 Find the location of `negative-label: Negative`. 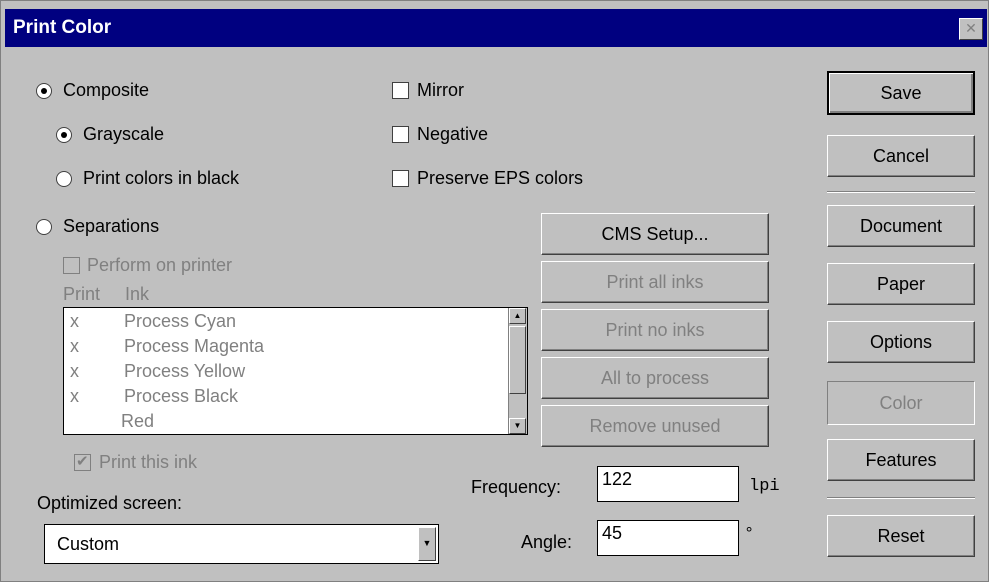

negative-label: Negative is located at coordinates (452, 134).